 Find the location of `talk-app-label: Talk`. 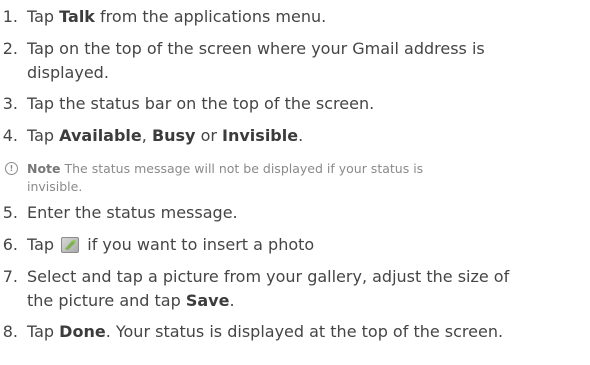

talk-app-label: Talk is located at coordinates (77, 16).